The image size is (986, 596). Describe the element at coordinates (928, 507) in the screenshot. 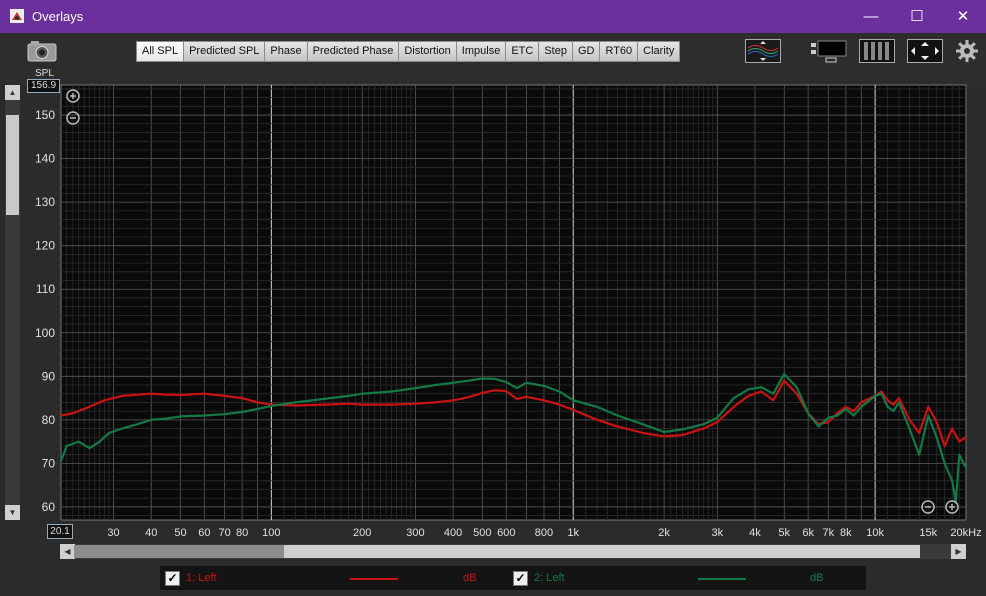

I see `zoom-out-x-icon` at that location.